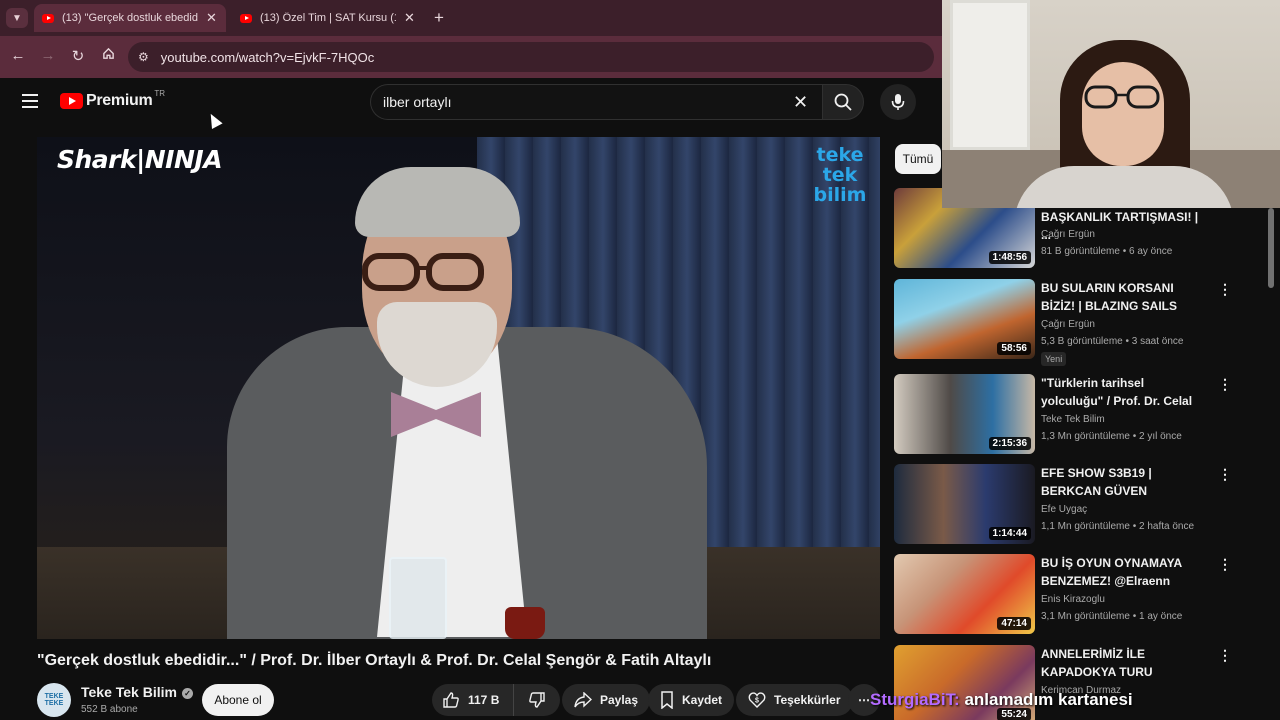  What do you see at coordinates (484, 700) in the screenshot?
I see `like-count: 117 B` at bounding box center [484, 700].